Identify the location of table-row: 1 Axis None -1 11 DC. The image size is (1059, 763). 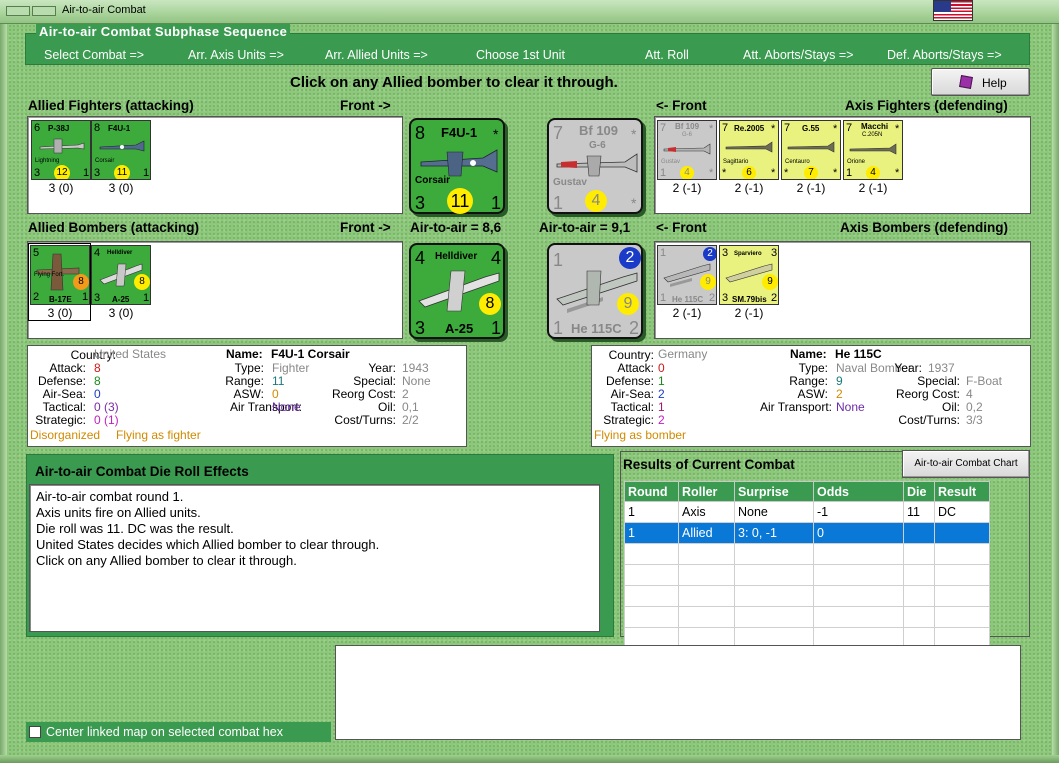
(807, 512).